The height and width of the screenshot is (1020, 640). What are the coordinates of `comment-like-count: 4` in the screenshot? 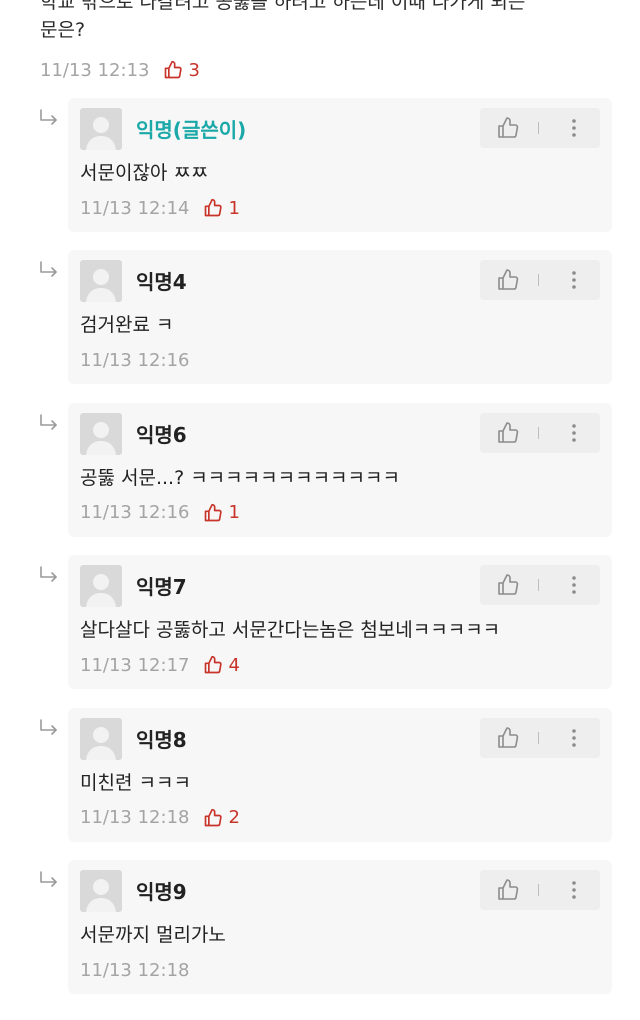 It's located at (221, 665).